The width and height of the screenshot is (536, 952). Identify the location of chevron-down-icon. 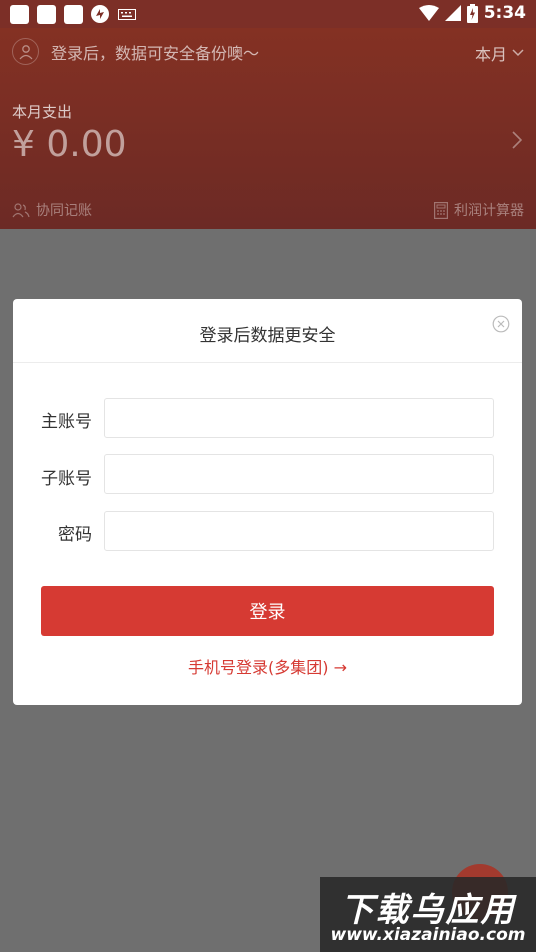
(518, 53).